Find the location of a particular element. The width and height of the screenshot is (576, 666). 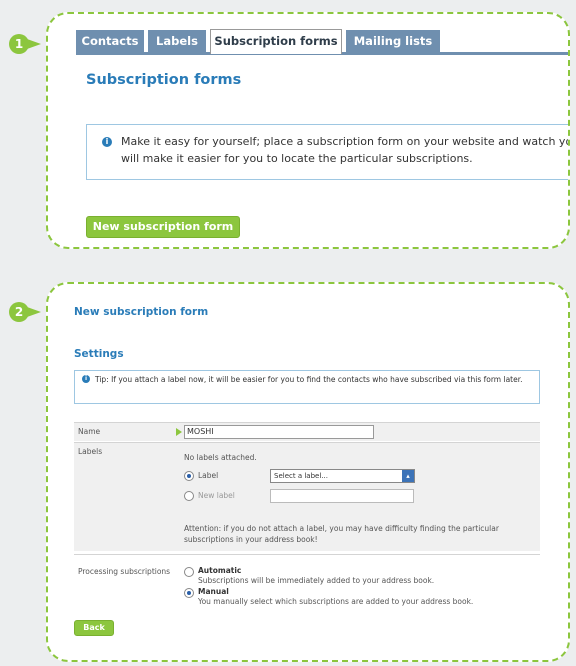

form-title: New subscription form is located at coordinates (141, 312).